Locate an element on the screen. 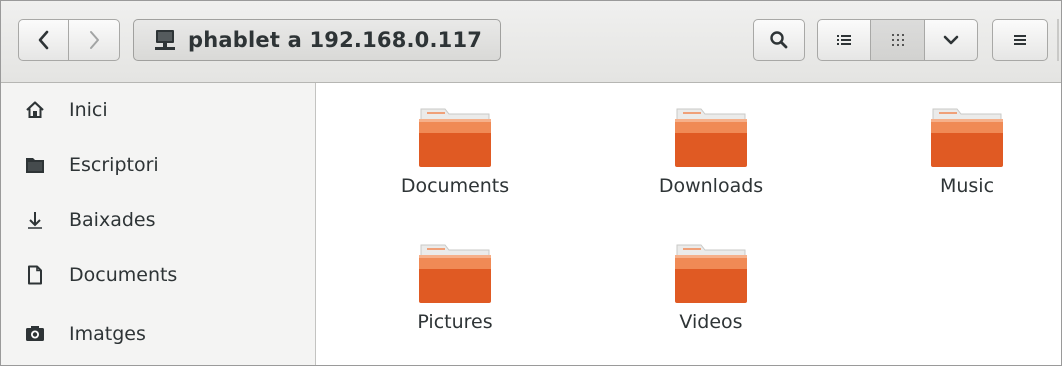 The image size is (1062, 366). sidebar-item-desktop: Escriptori is located at coordinates (158, 165).